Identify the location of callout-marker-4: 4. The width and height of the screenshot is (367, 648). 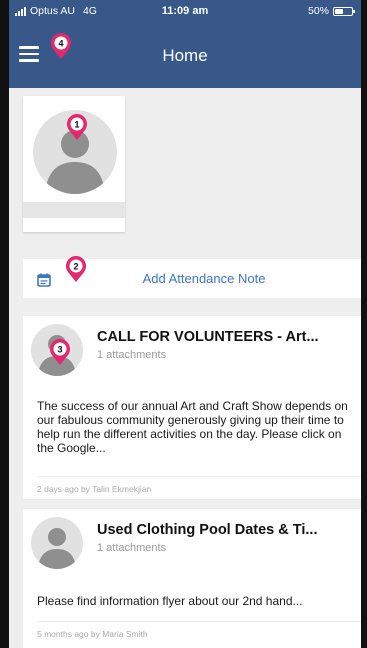
(61, 46).